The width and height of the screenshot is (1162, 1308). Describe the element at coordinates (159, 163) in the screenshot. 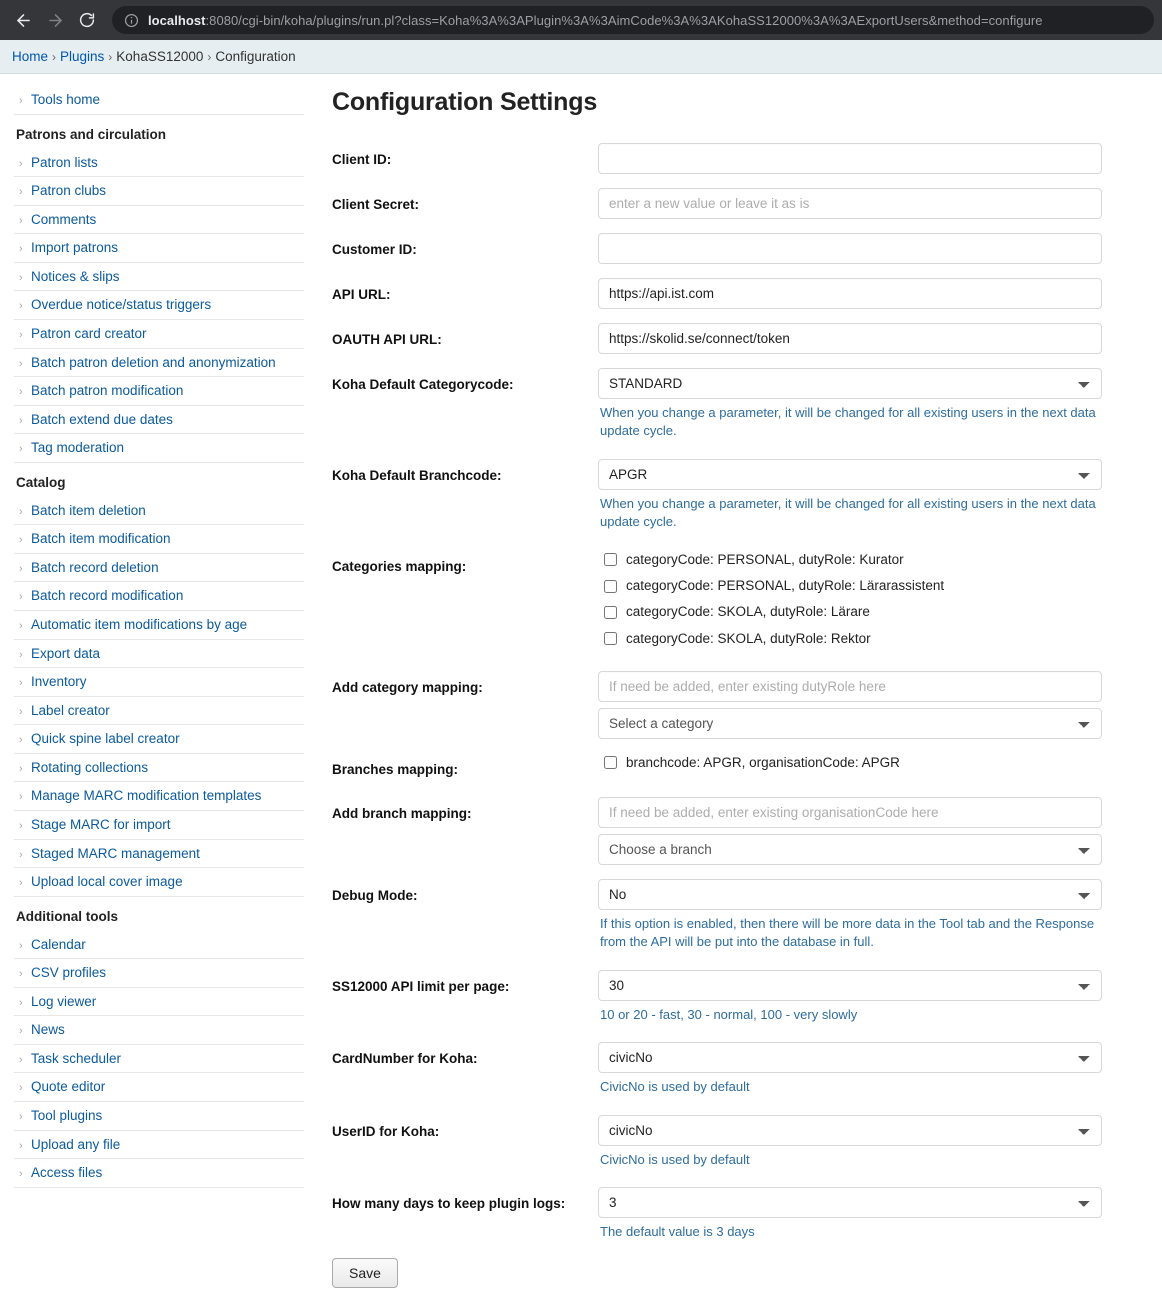

I see `sidebar-item-patron-lists: › Patron lists` at that location.